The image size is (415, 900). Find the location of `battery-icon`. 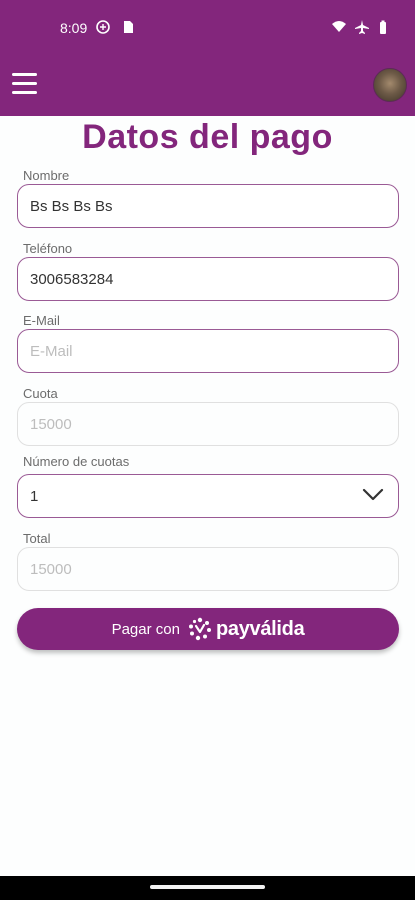

battery-icon is located at coordinates (383, 27).